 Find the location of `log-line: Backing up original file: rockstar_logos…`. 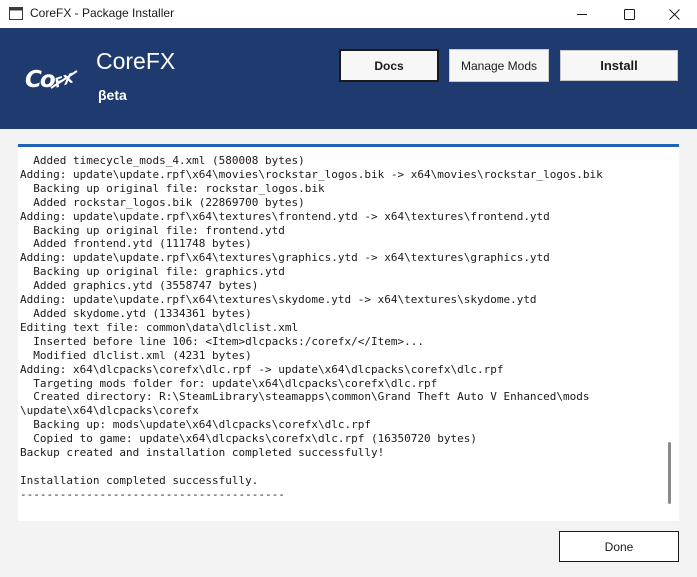

log-line: Backing up original file: rockstar_logos… is located at coordinates (172, 188).